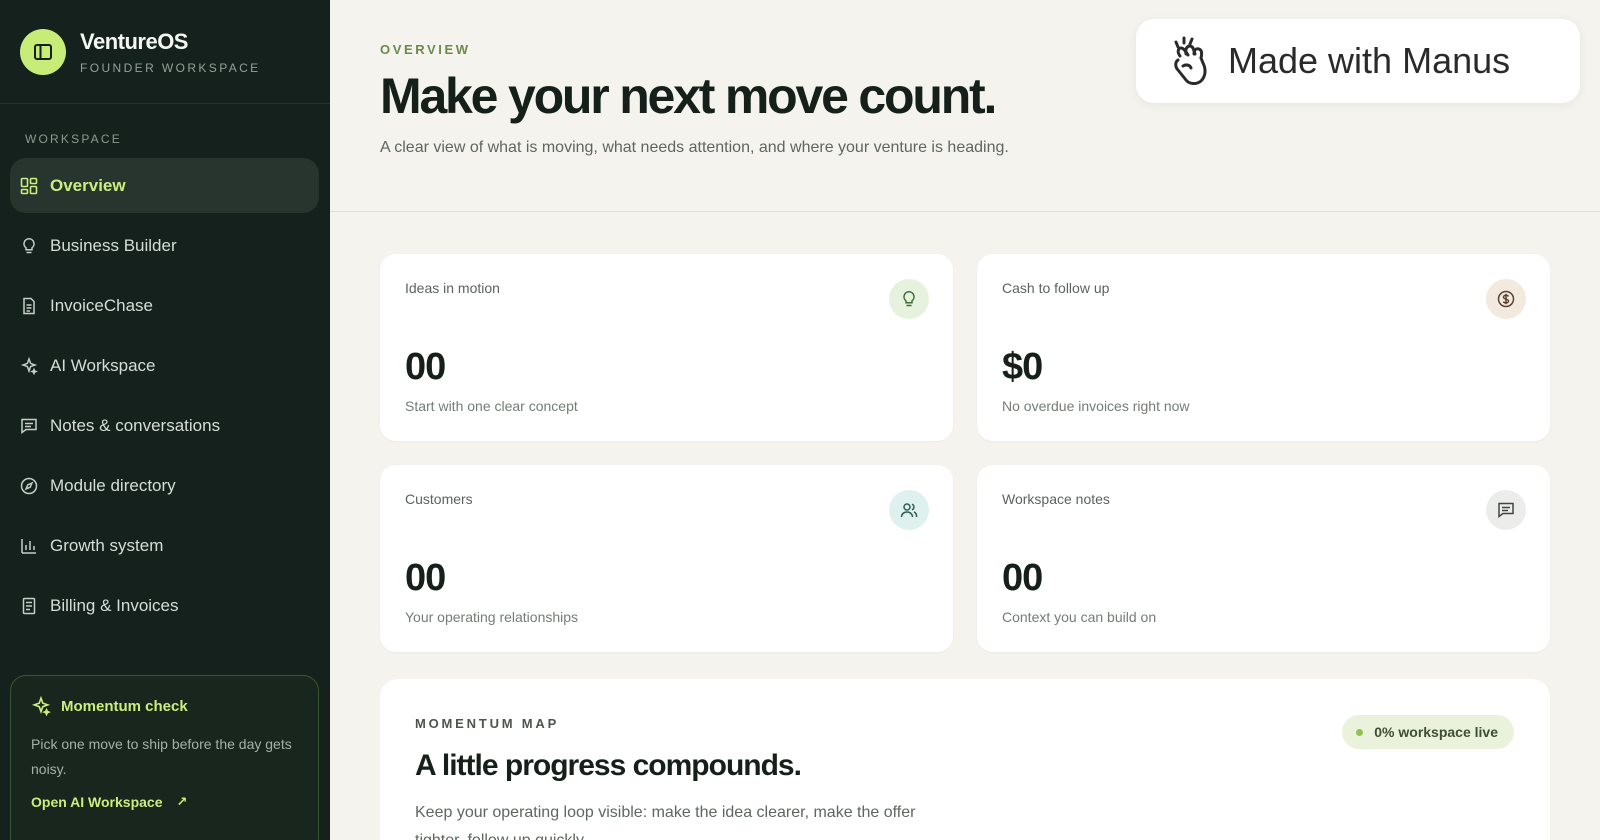 This screenshot has width=1600, height=840. I want to click on made-with-manus-badge: Made with Manus, so click(1358, 61).